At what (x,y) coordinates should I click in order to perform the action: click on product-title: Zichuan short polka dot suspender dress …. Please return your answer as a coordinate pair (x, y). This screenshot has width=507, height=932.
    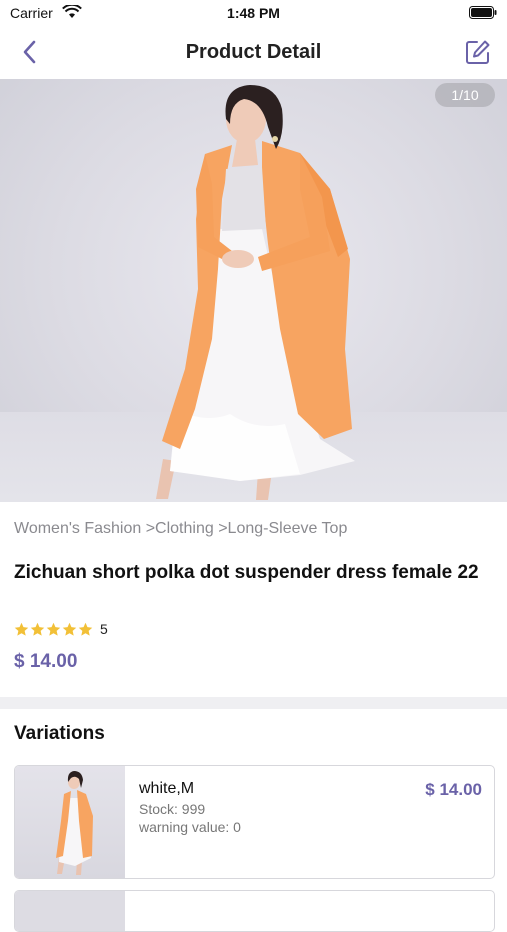
    Looking at the image, I should click on (246, 572).